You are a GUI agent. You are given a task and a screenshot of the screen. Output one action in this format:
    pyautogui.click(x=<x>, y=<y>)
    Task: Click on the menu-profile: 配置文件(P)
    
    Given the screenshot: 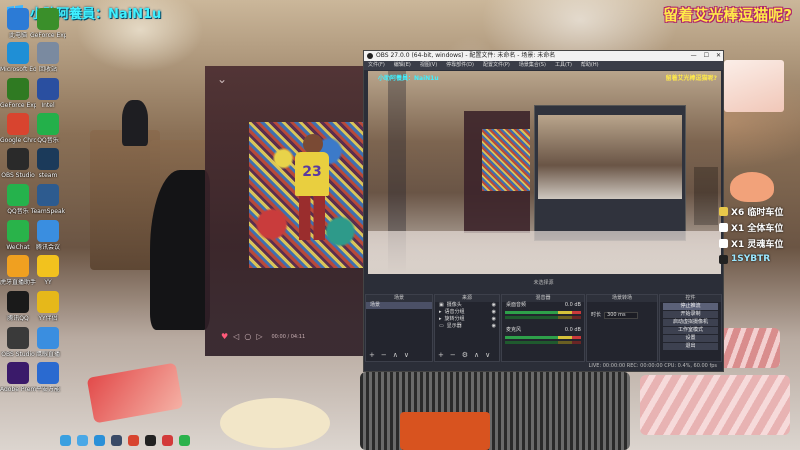 What is the action you would take?
    pyautogui.click(x=496, y=65)
    